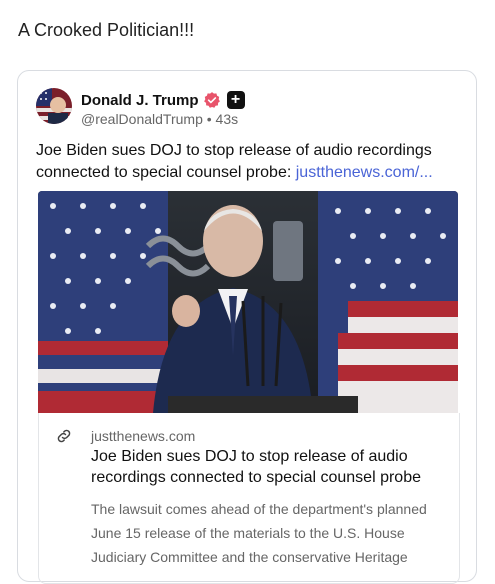 The image size is (495, 584). What do you see at coordinates (64, 436) in the screenshot?
I see `link-icon` at bounding box center [64, 436].